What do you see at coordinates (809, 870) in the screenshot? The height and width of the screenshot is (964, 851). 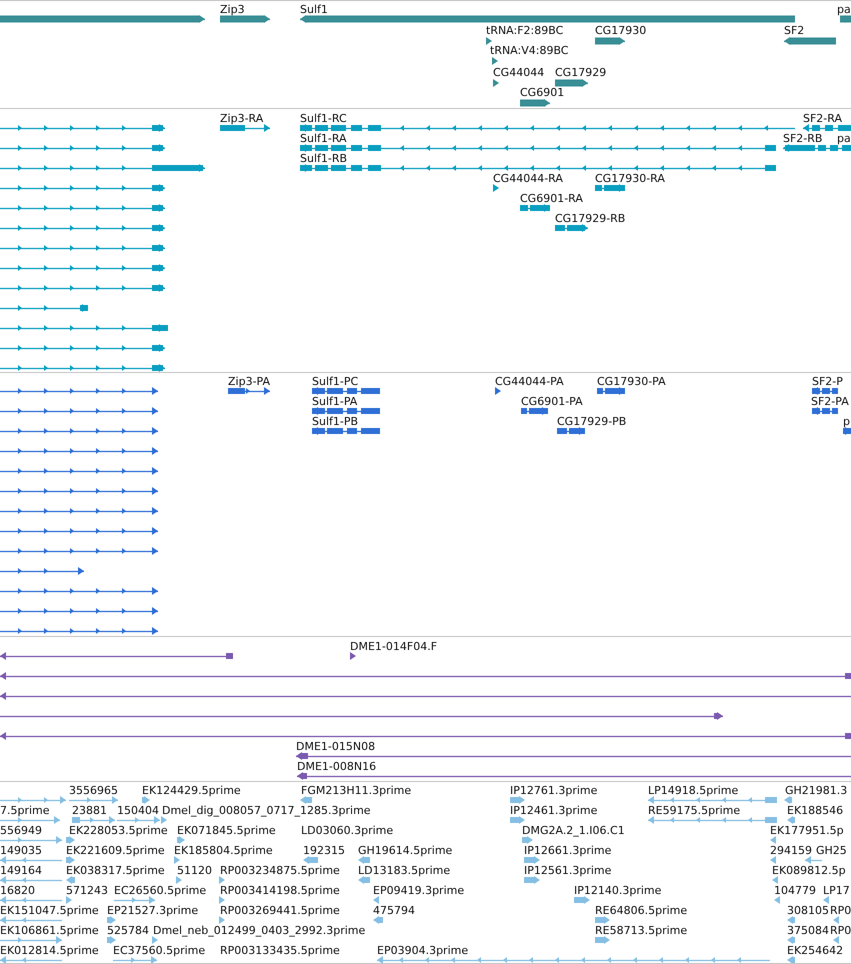 I see `feature-label: EK089812.5p` at bounding box center [809, 870].